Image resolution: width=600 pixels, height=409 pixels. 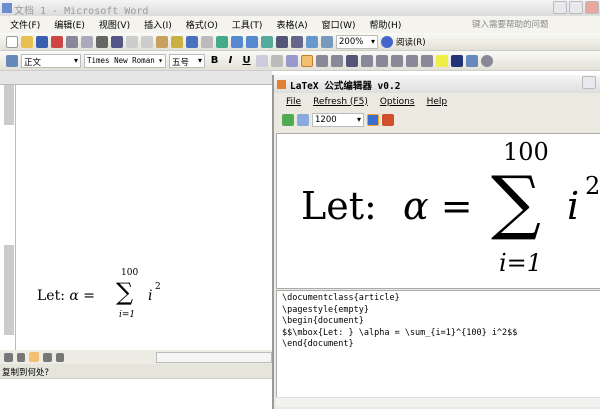 What do you see at coordinates (397, 60) in the screenshot?
I see `bullets-icon` at bounding box center [397, 60].